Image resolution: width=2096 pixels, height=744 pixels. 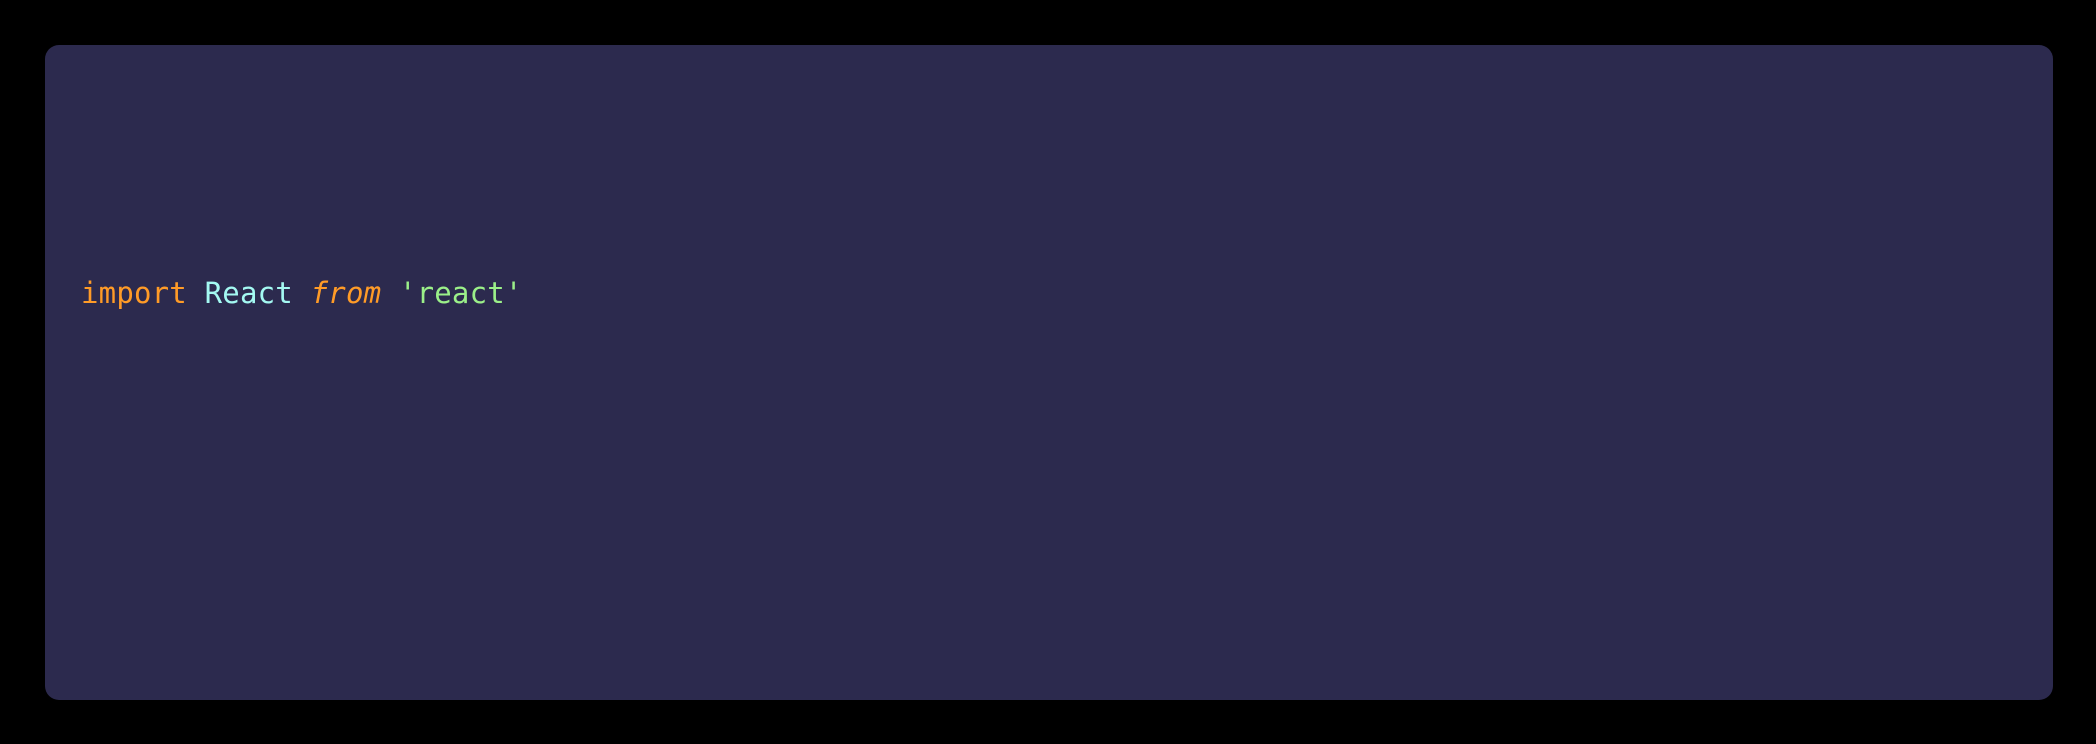 What do you see at coordinates (1049, 533) in the screenshot?
I see `code-line-2-blank` at bounding box center [1049, 533].